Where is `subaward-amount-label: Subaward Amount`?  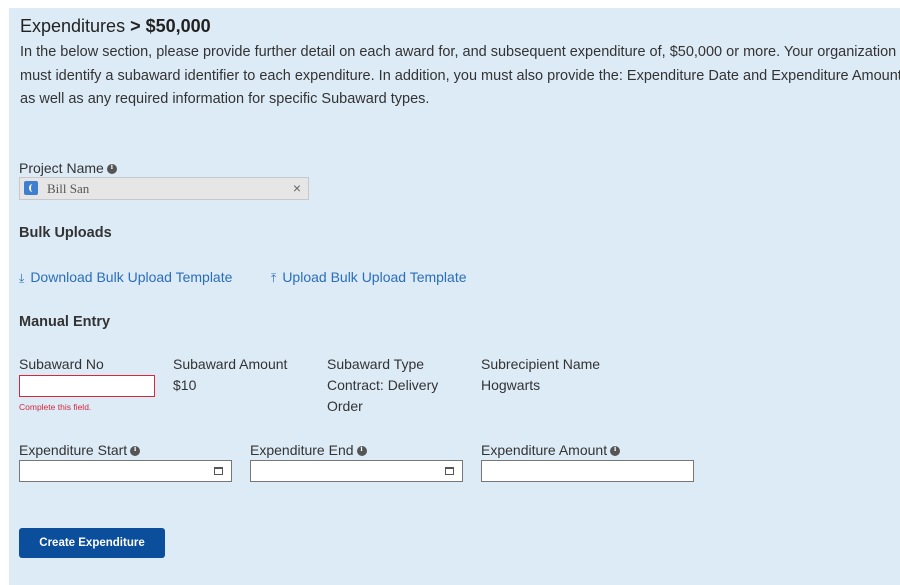
subaward-amount-label: Subaward Amount is located at coordinates (230, 364).